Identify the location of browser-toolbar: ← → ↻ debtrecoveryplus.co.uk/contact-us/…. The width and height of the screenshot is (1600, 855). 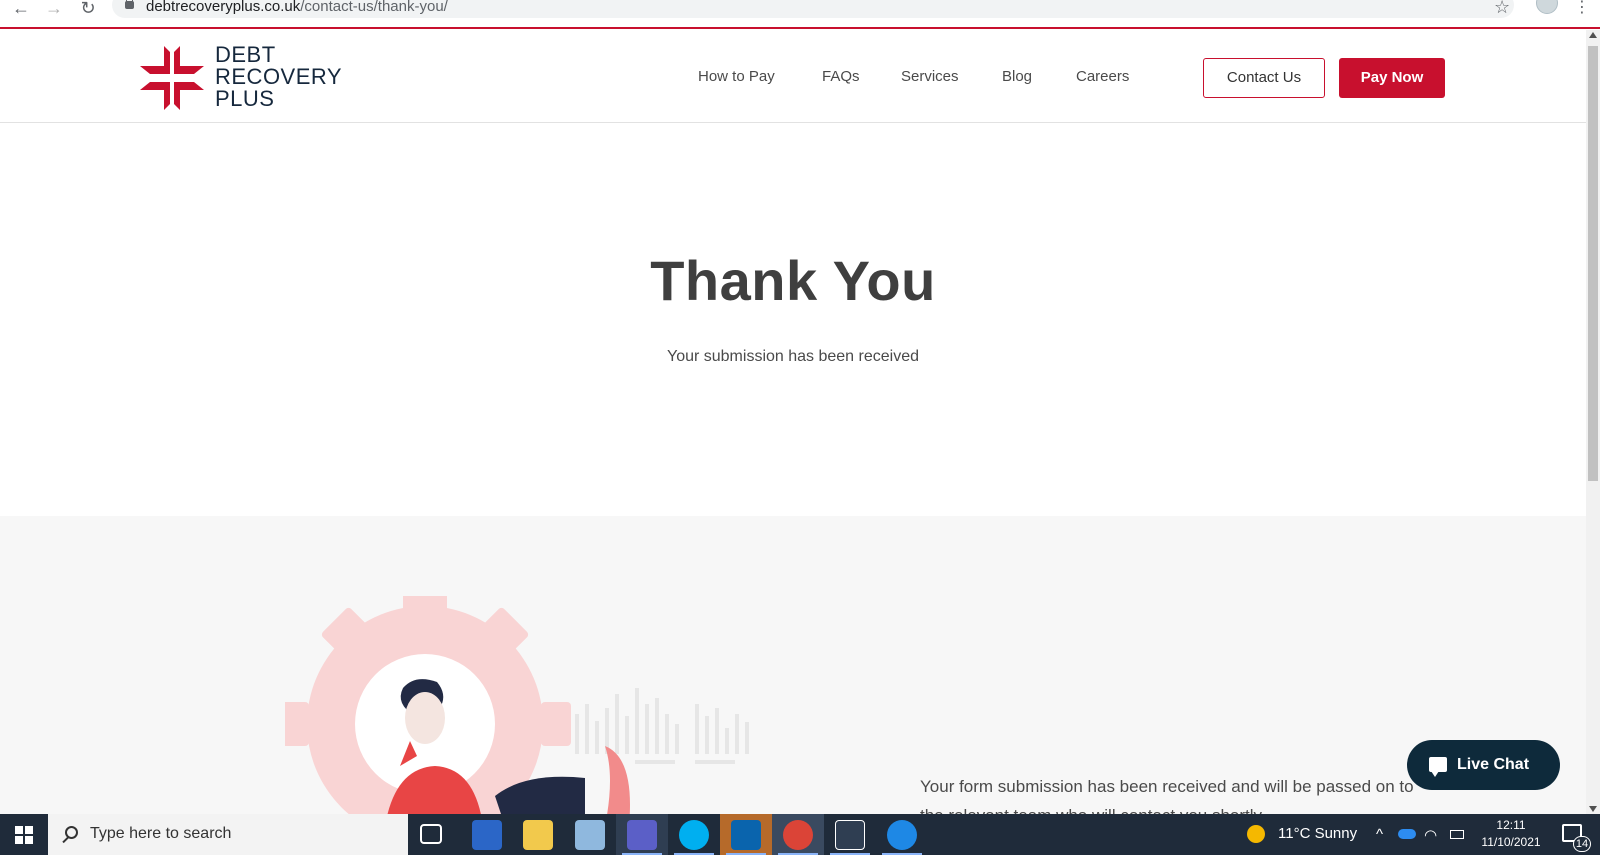
(800, 14).